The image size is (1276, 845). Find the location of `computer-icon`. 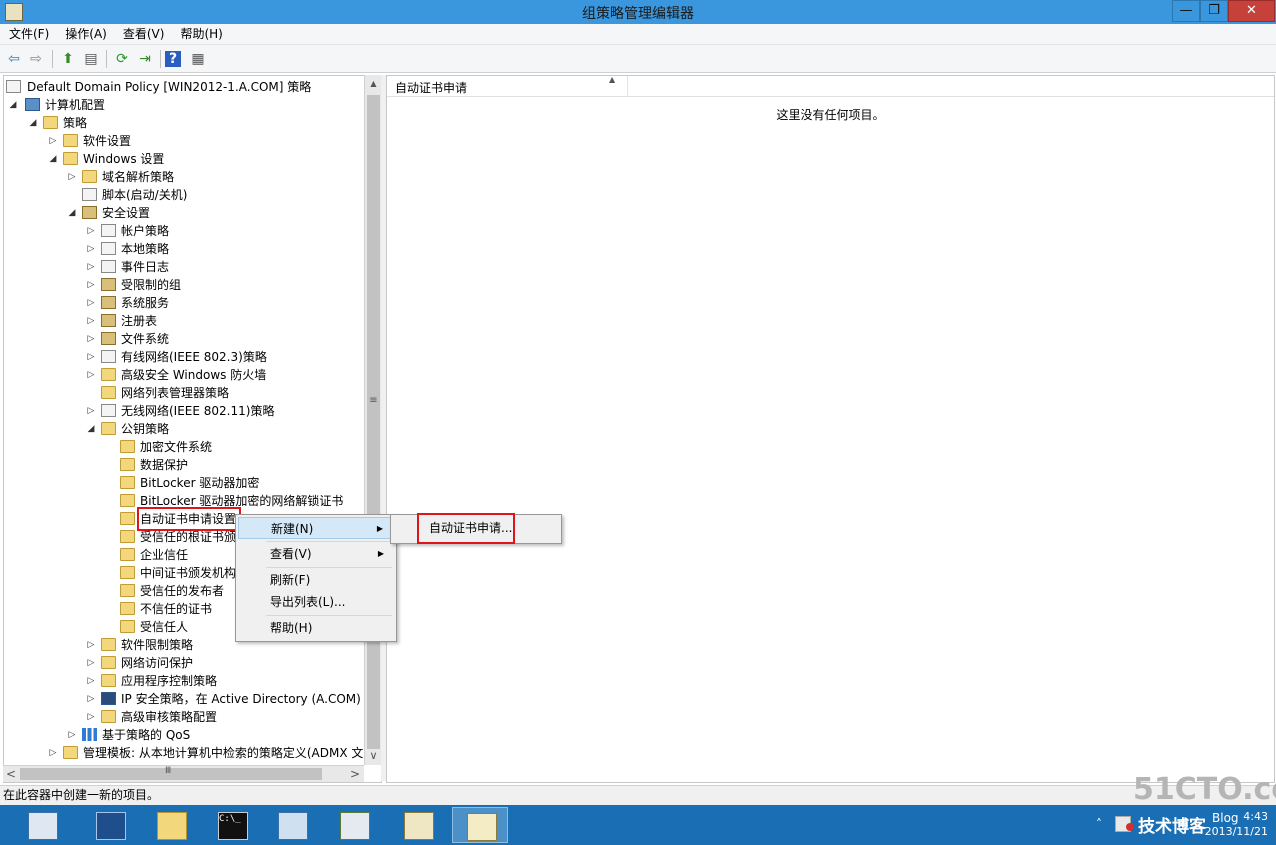

computer-icon is located at coordinates (32, 104).